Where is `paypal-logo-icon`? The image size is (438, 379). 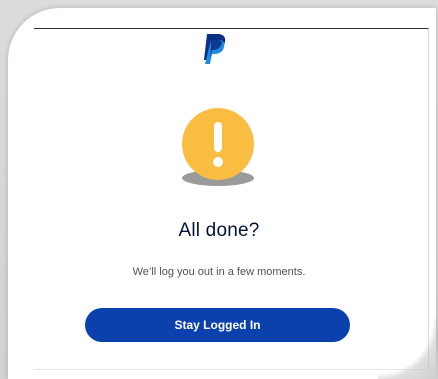 paypal-logo-icon is located at coordinates (215, 49).